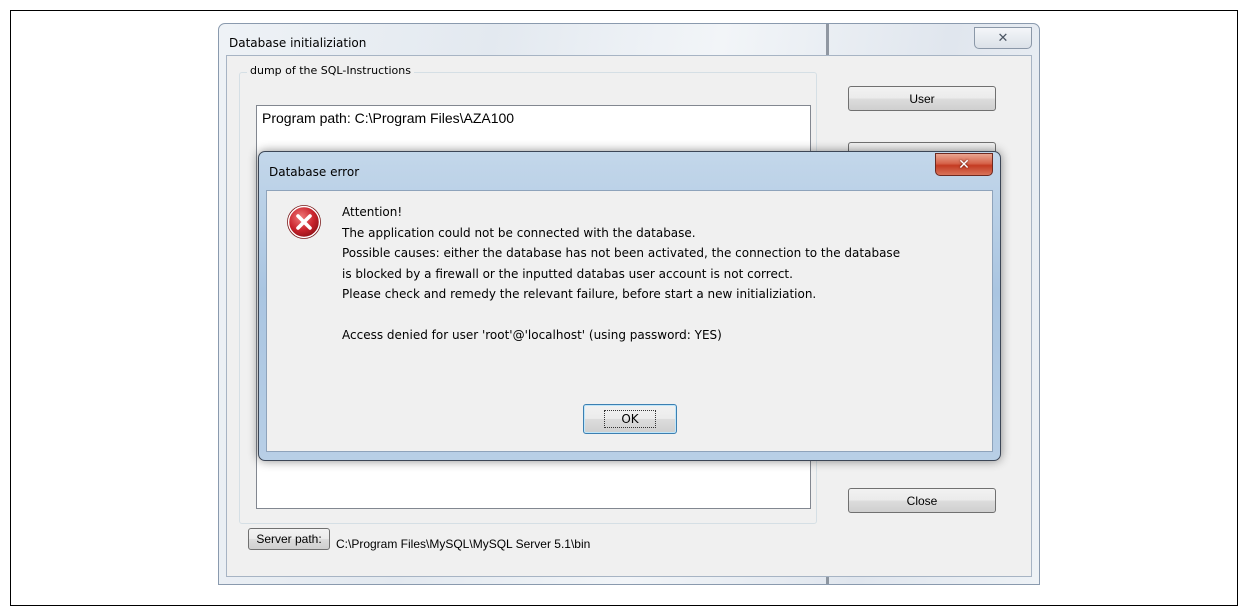  What do you see at coordinates (922, 98) in the screenshot?
I see `user-button: User` at bounding box center [922, 98].